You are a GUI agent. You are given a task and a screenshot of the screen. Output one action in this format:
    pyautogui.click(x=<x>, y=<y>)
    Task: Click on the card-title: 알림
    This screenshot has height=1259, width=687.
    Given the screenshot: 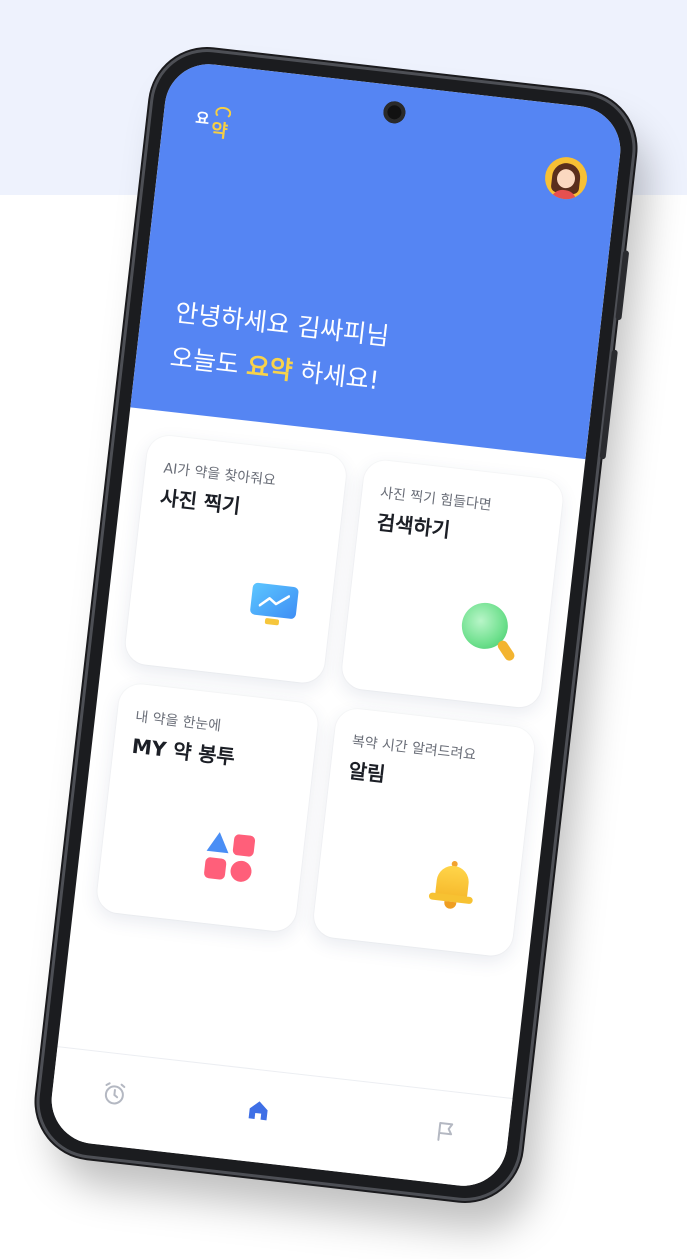 What is the action you would take?
    pyautogui.click(x=367, y=772)
    